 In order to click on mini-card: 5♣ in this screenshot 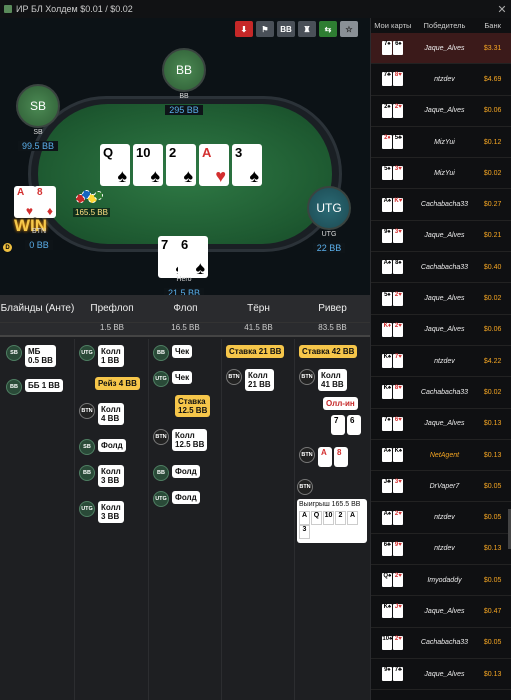, I will do `click(398, 142)`.